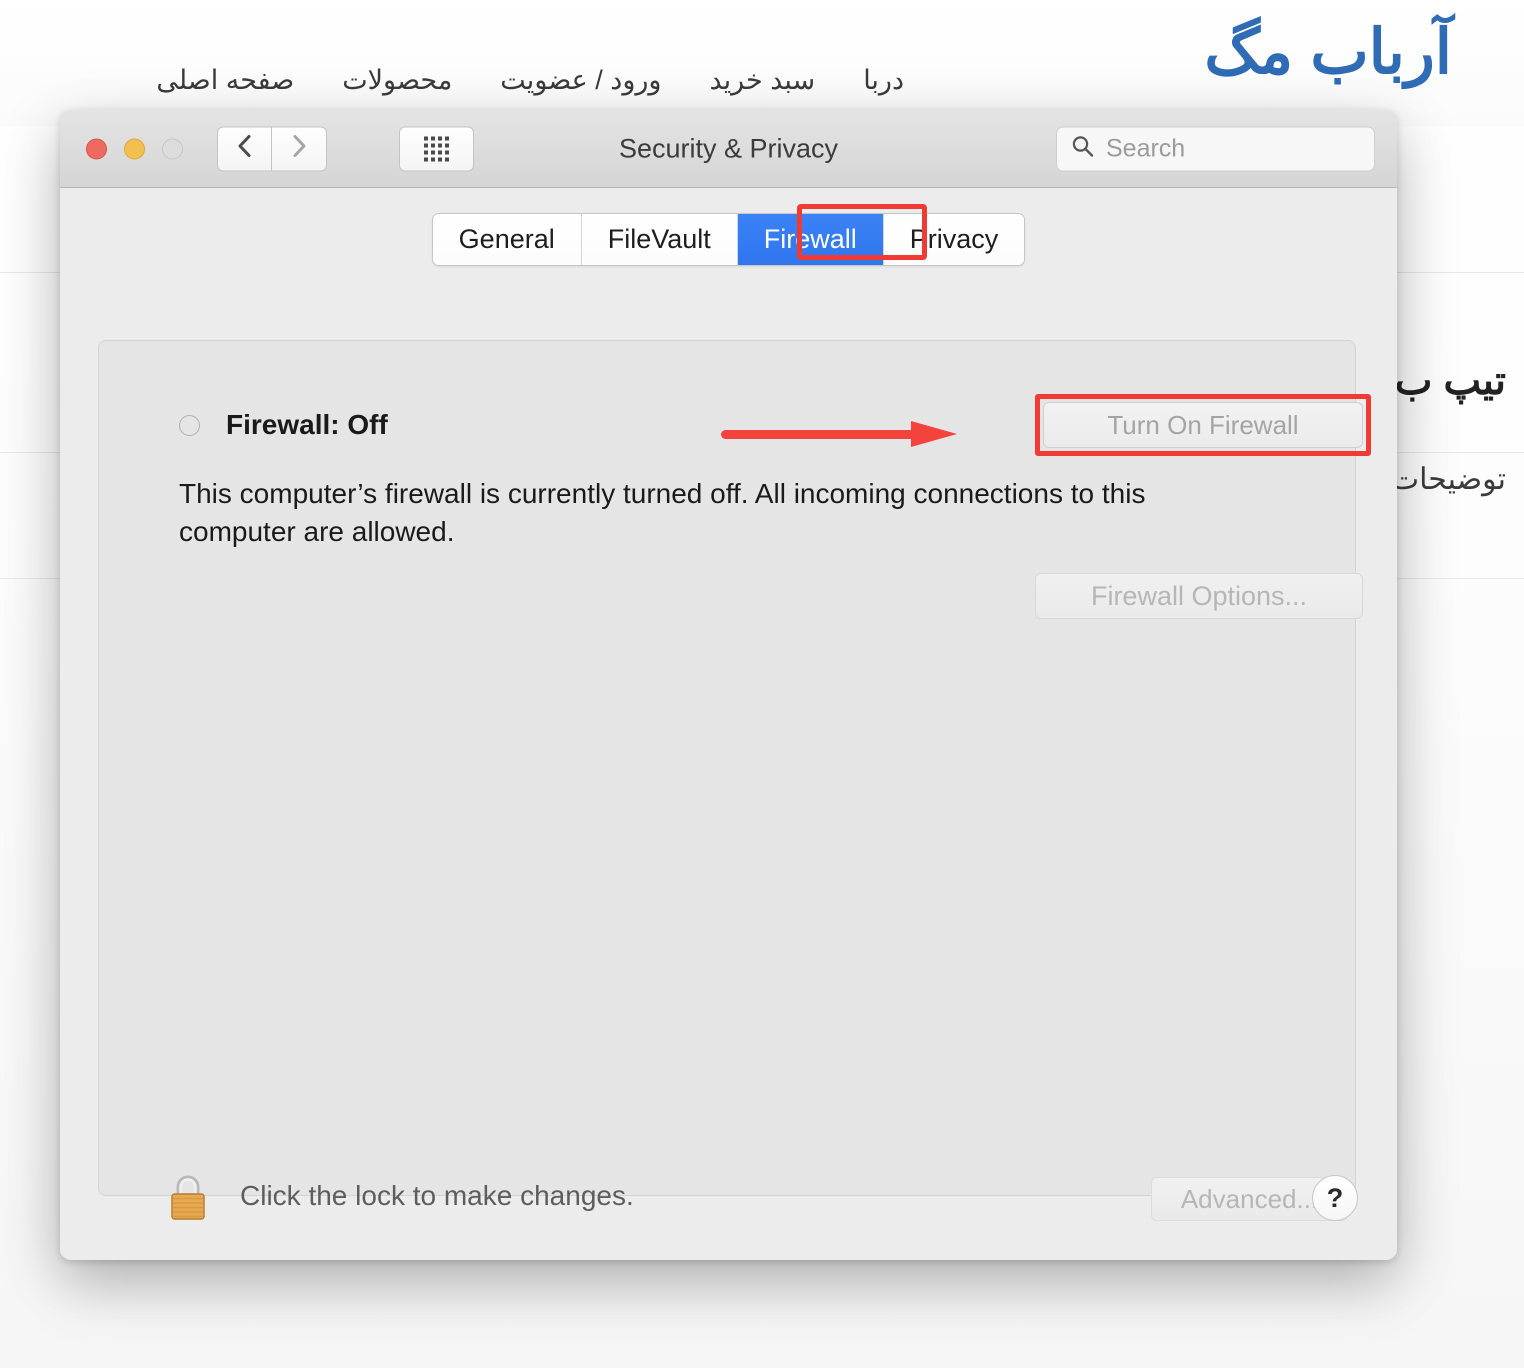  What do you see at coordinates (437, 1195) in the screenshot?
I see `lock-caption-text: Click the lock to make changes.` at bounding box center [437, 1195].